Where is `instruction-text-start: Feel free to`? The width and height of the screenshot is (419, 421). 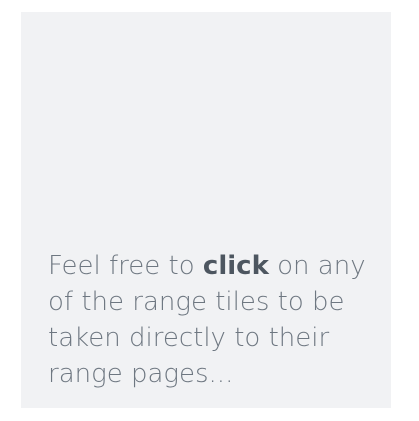
instruction-text-start: Feel free to is located at coordinates (125, 266).